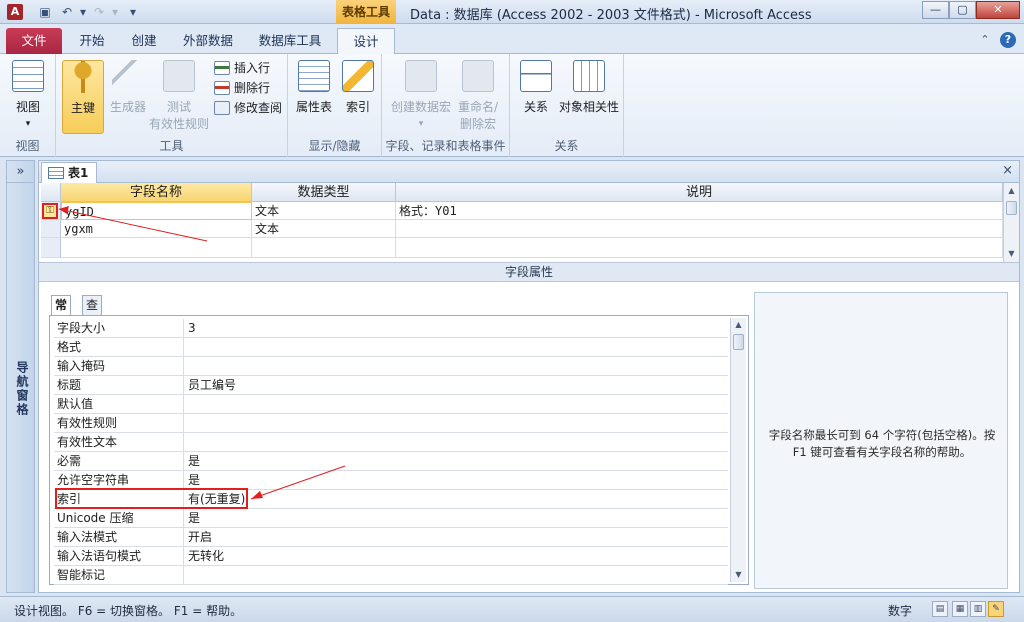  I want to click on insert-row-button: 插入行, so click(242, 68).